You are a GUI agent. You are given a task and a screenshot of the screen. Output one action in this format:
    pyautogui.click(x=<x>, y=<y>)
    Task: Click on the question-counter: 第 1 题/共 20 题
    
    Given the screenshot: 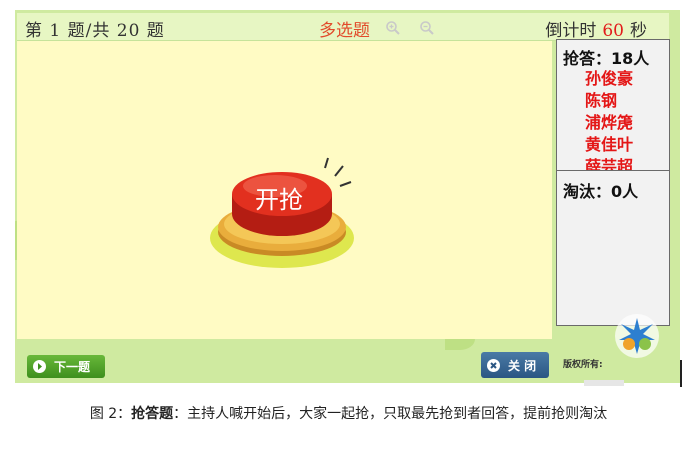 What is the action you would take?
    pyautogui.click(x=95, y=31)
    